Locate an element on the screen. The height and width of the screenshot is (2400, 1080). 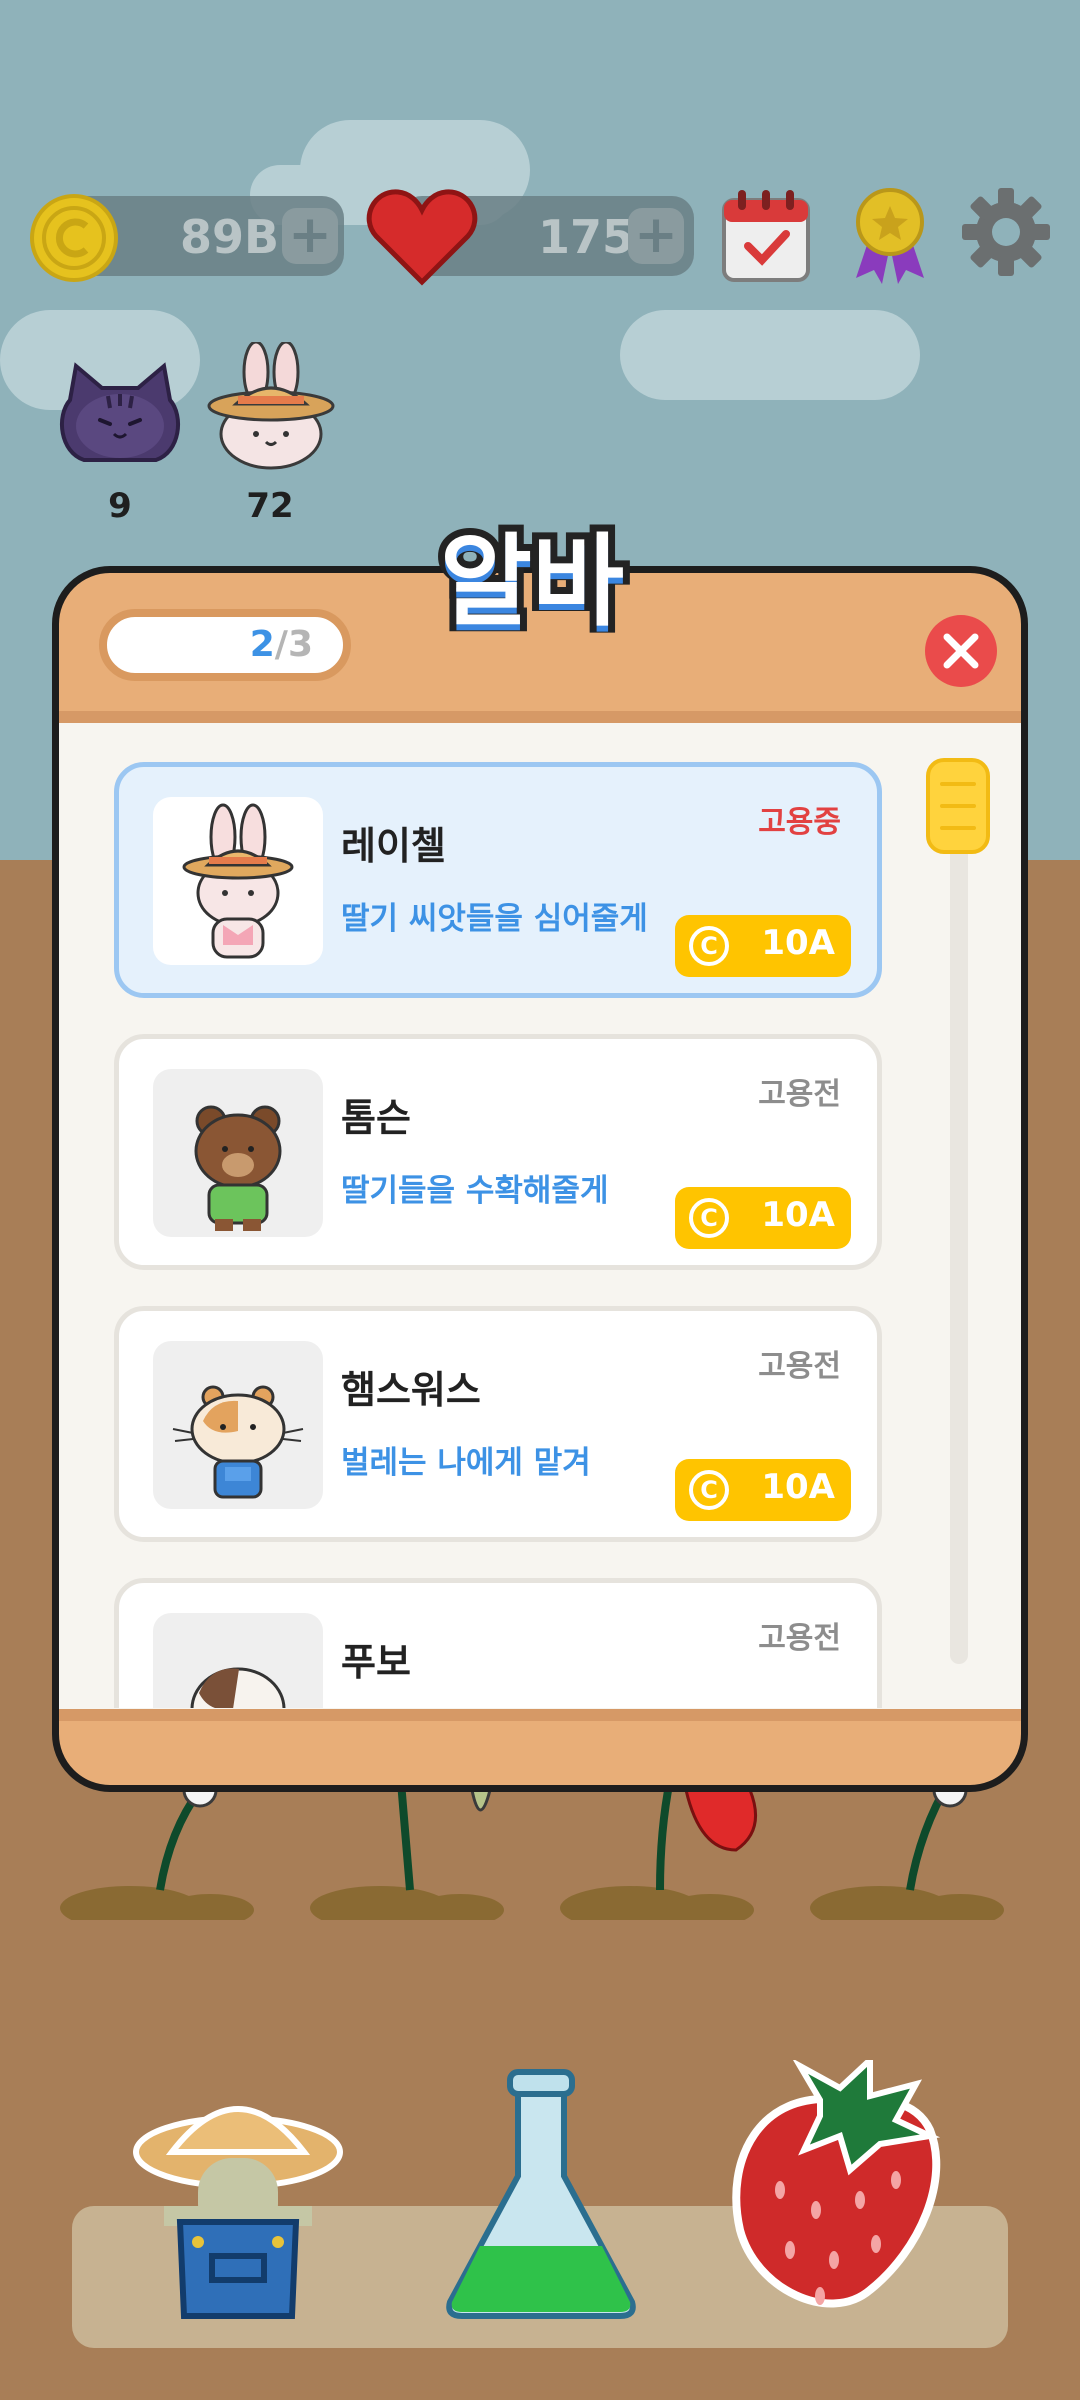
modal-title: 알바 is located at coordinates (532, 581).